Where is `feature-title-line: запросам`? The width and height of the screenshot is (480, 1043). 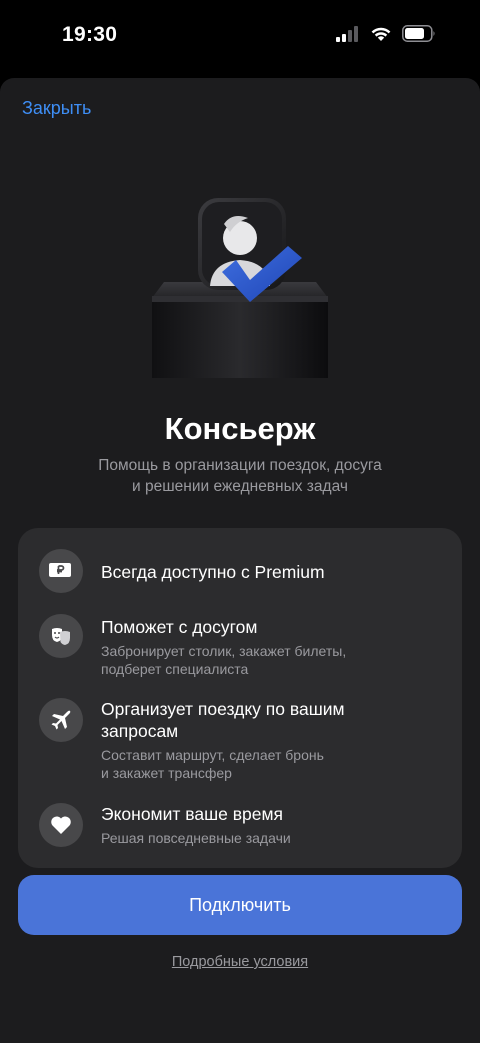
feature-title-line: запросам is located at coordinates (140, 731).